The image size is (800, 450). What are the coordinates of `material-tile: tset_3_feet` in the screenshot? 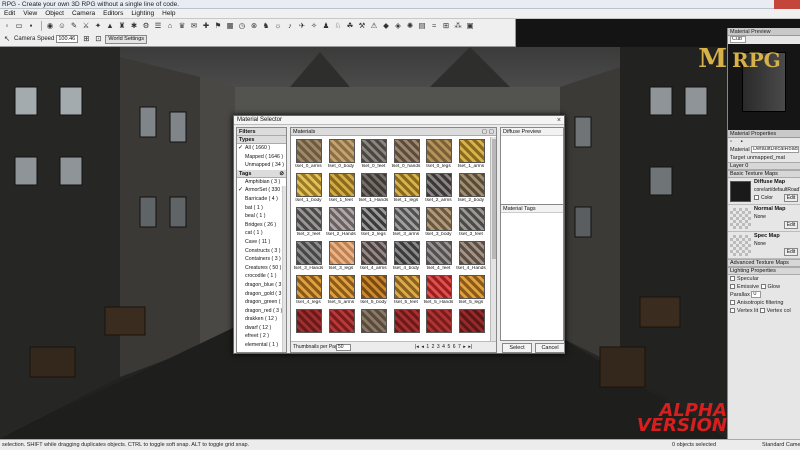 It's located at (471, 222).